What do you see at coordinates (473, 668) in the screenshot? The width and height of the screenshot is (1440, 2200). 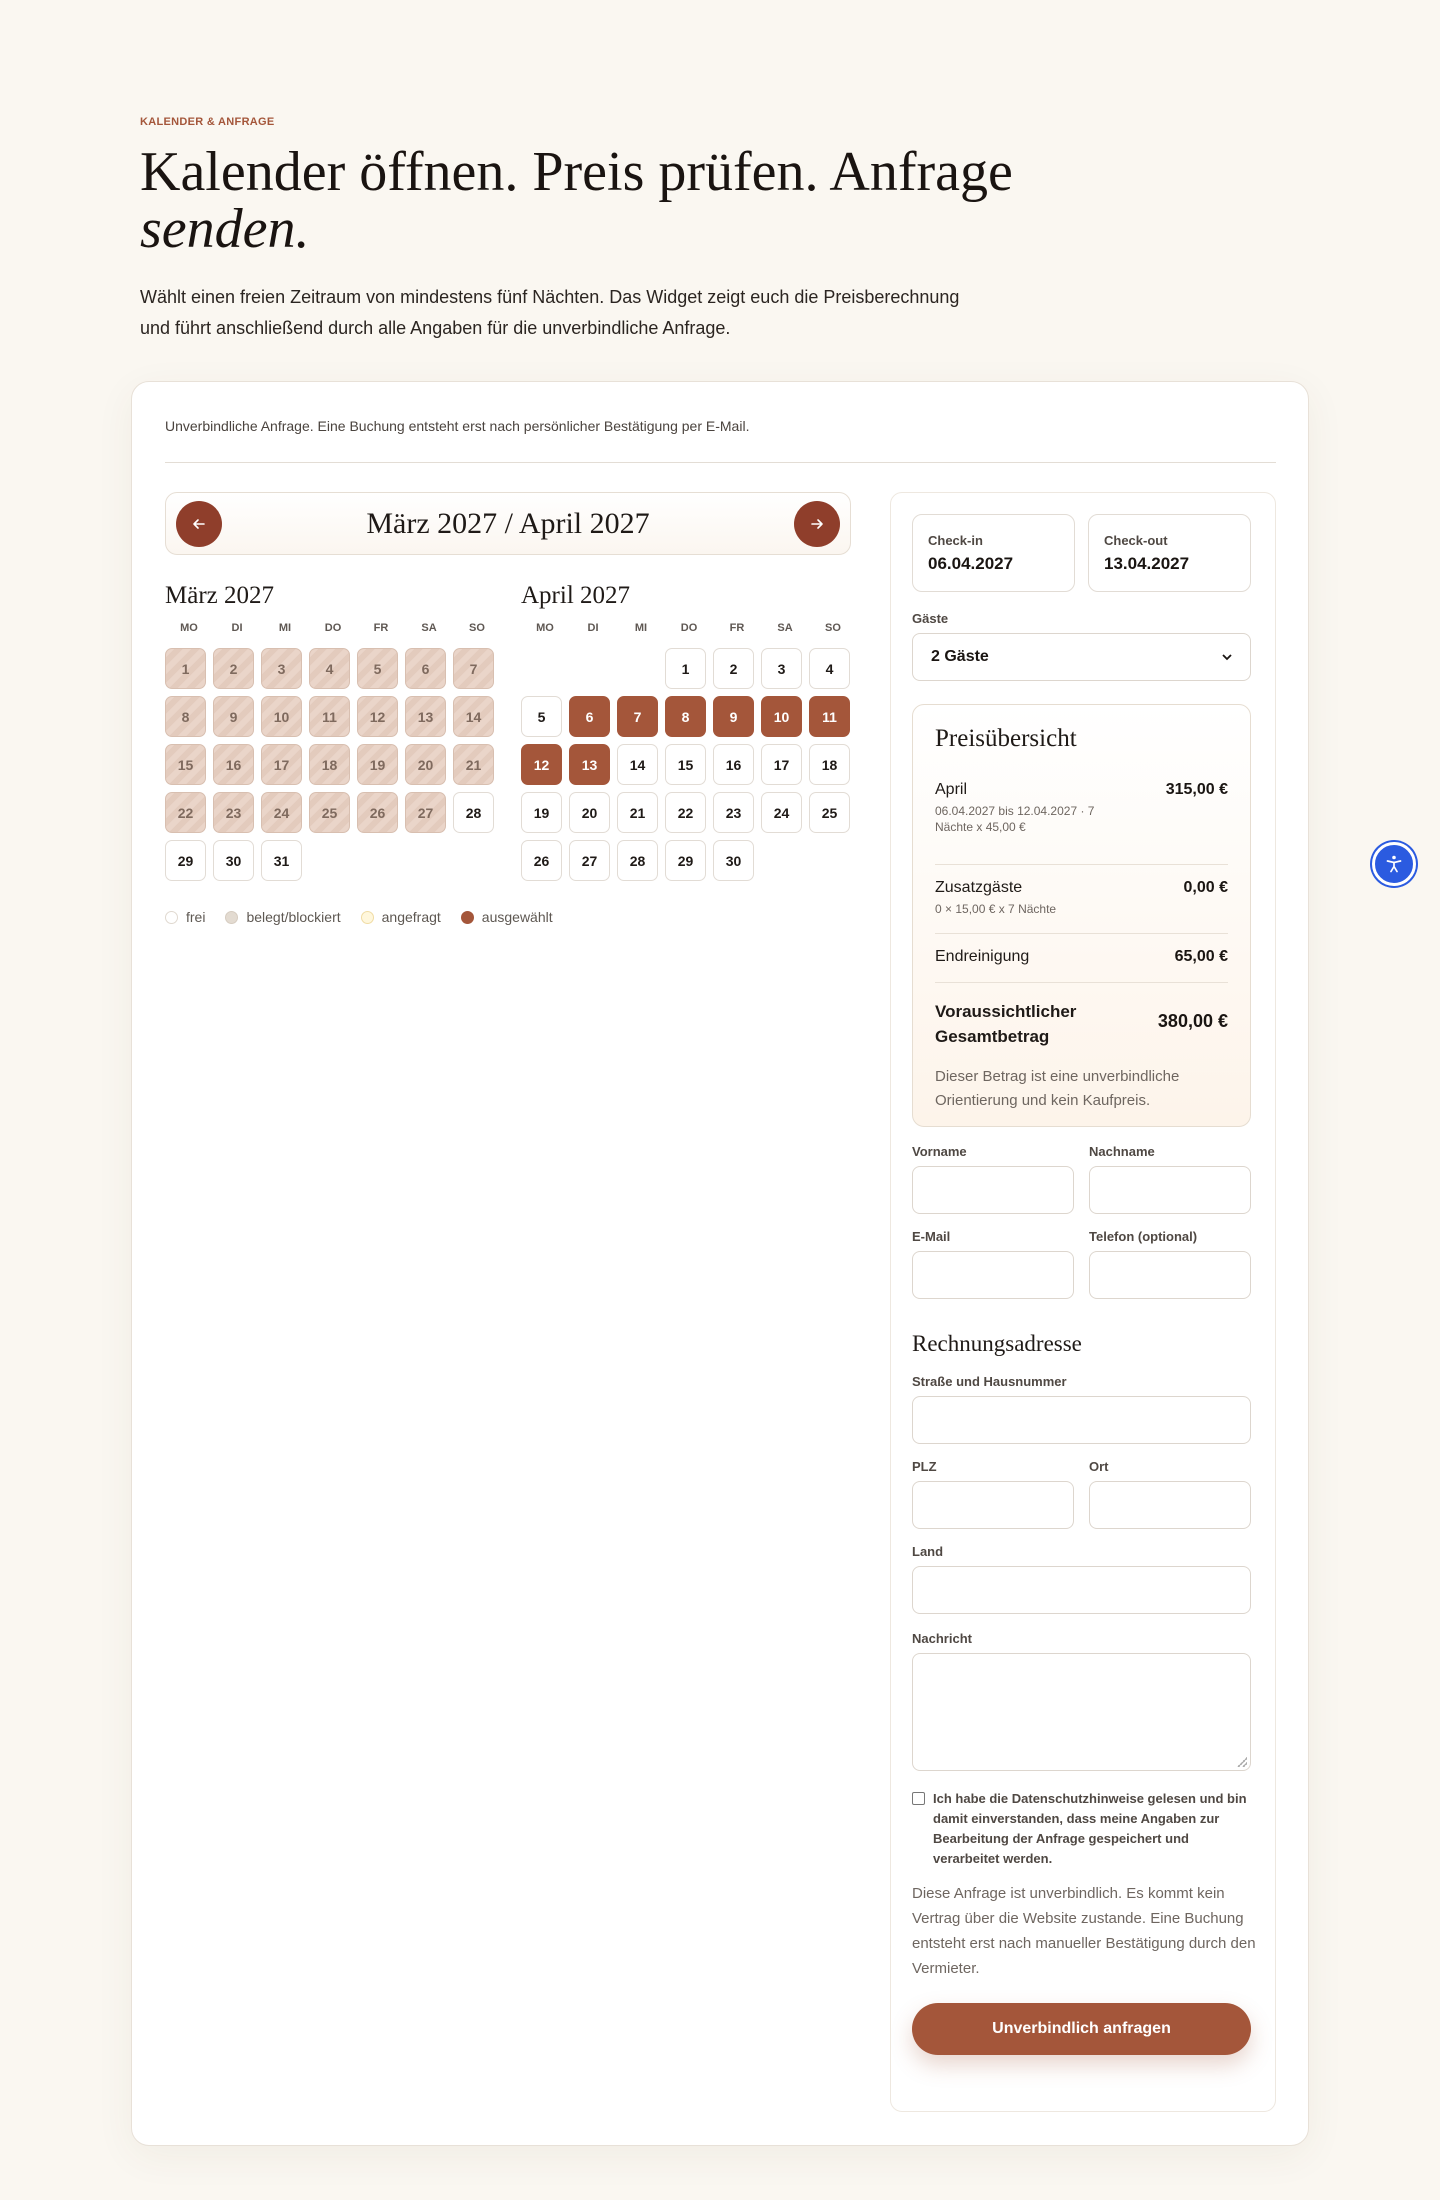 I see `day-blocked: 7` at bounding box center [473, 668].